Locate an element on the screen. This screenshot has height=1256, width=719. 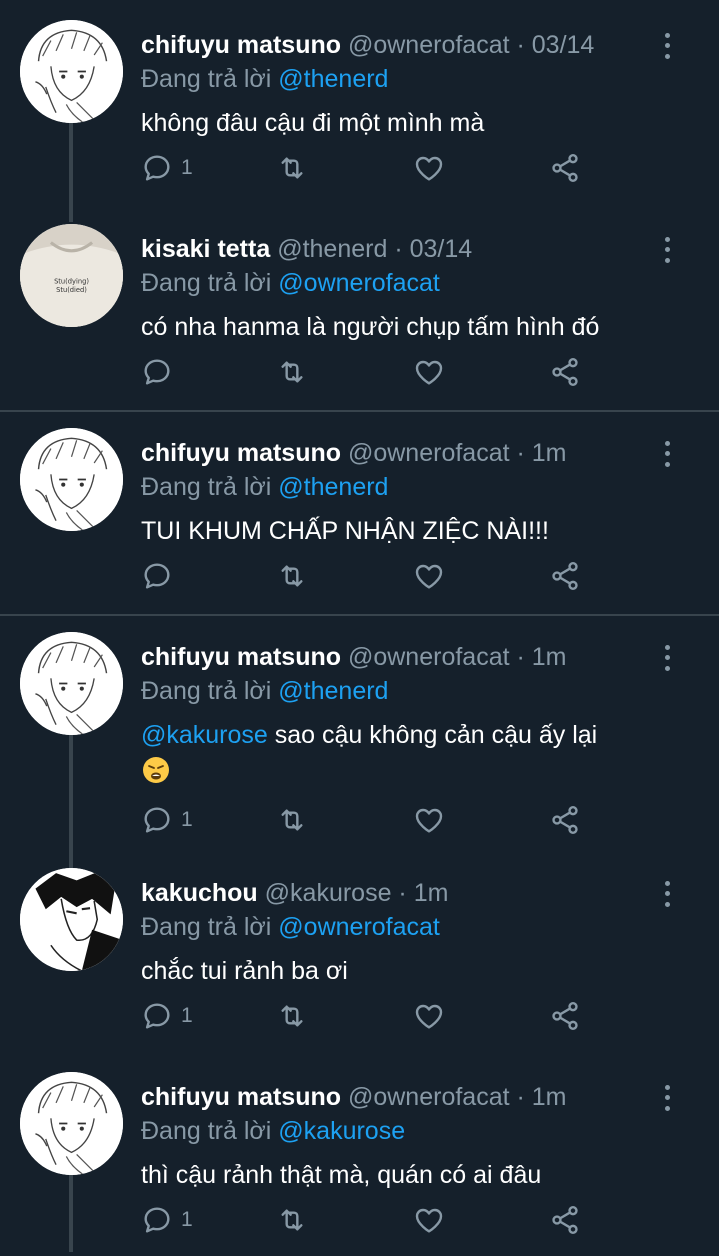
tweet-text-content: có nha hanma là người chụp tấm hình đó is located at coordinates (370, 327).